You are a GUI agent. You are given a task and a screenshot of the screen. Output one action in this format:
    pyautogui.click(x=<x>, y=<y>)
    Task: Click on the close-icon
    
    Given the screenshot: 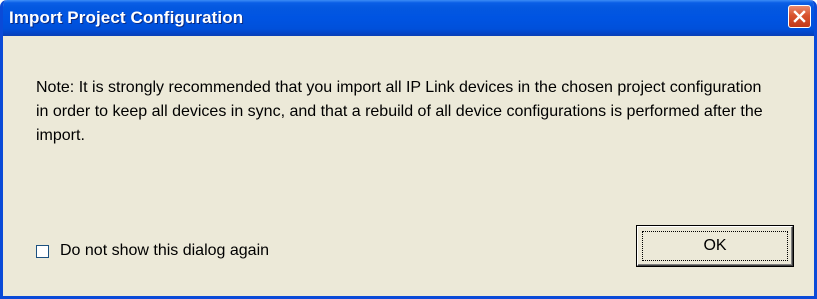 What is the action you would take?
    pyautogui.click(x=799, y=16)
    